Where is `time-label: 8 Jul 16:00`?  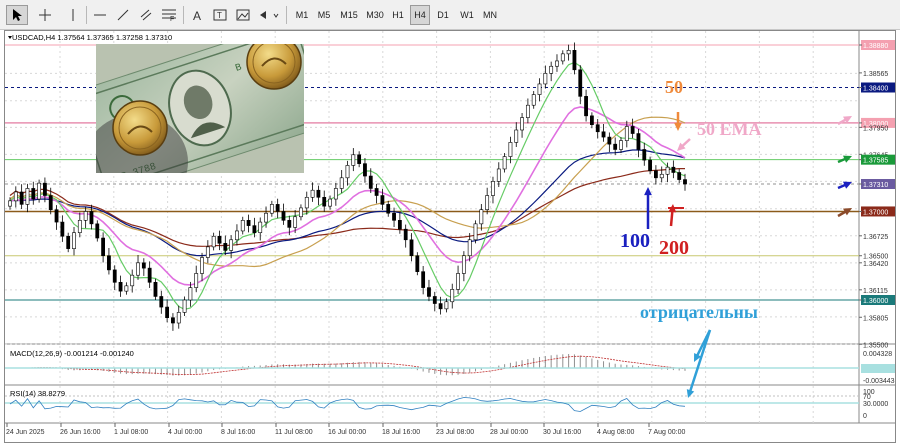
time-label: 8 Jul 16:00 is located at coordinates (238, 432).